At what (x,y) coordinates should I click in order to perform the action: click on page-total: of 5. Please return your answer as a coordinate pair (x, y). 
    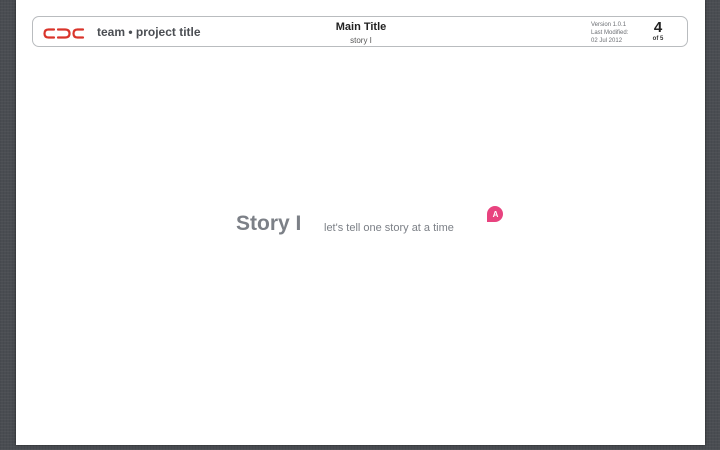
    Looking at the image, I should click on (658, 39).